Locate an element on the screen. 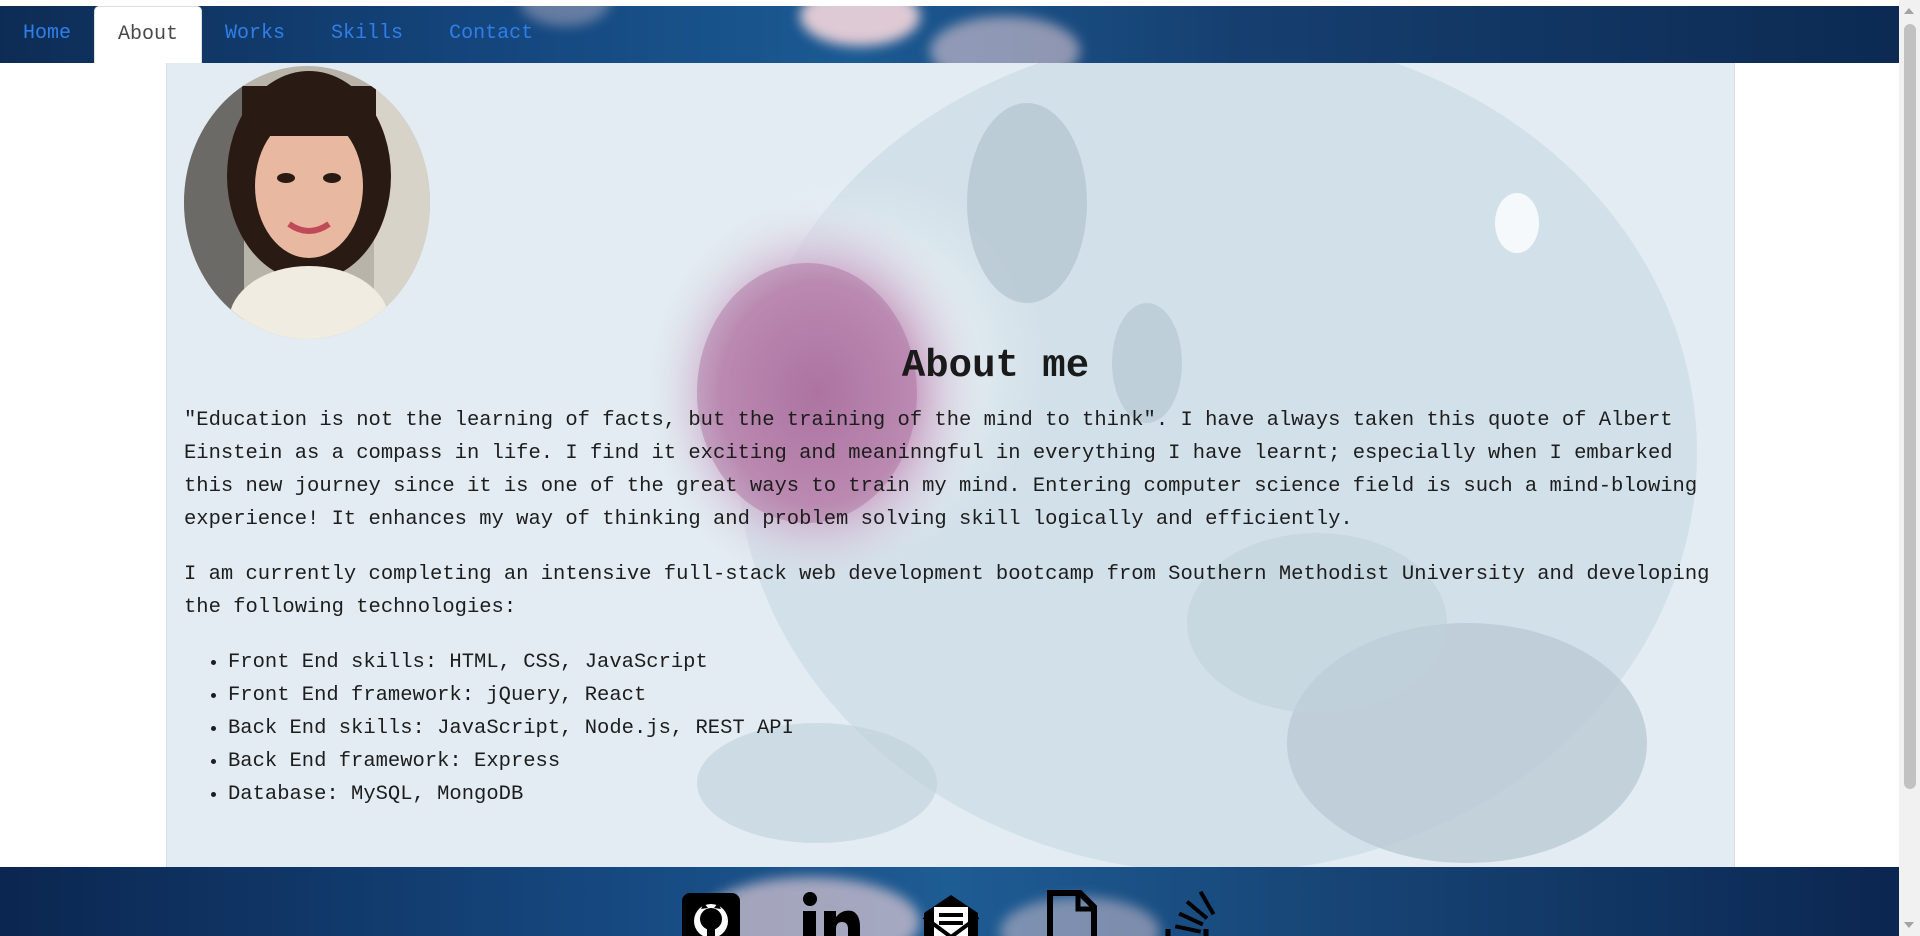 This screenshot has height=936, width=1920. nav-tabs: Home About Works Skills Contact is located at coordinates (278, 34).